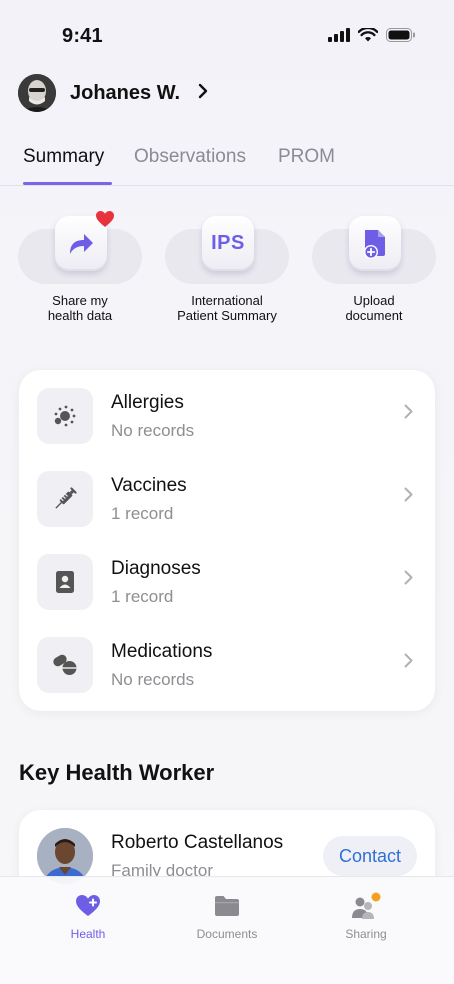 The height and width of the screenshot is (984, 454). I want to click on record-title: Vaccines, so click(149, 485).